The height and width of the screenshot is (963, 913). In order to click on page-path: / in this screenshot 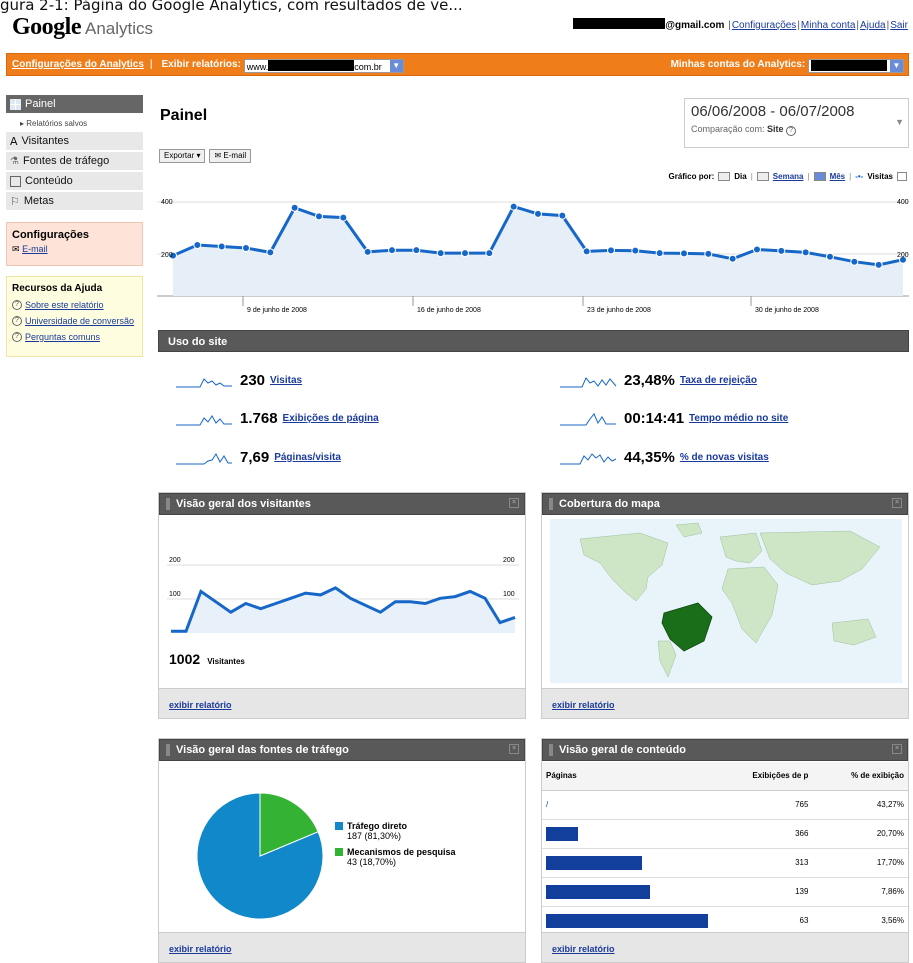, I will do `click(547, 804)`.